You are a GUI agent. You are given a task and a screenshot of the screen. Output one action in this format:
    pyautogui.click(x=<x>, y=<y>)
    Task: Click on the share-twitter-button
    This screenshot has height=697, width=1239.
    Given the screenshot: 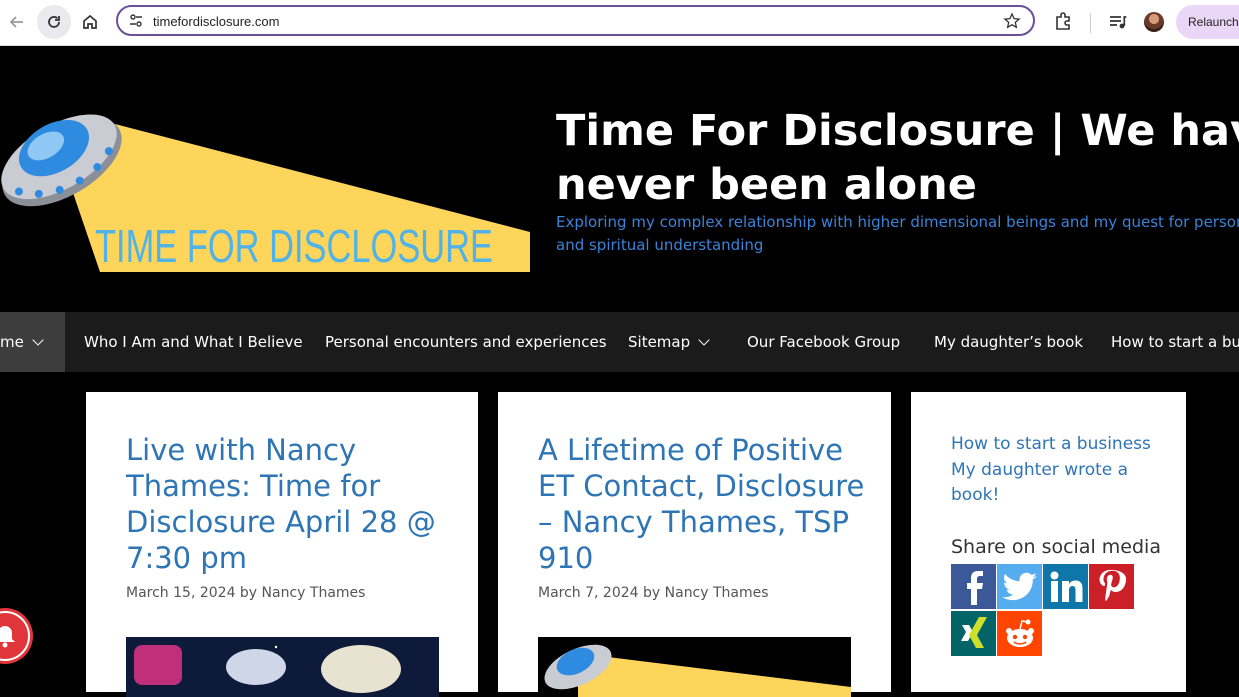 What is the action you would take?
    pyautogui.click(x=1019, y=586)
    